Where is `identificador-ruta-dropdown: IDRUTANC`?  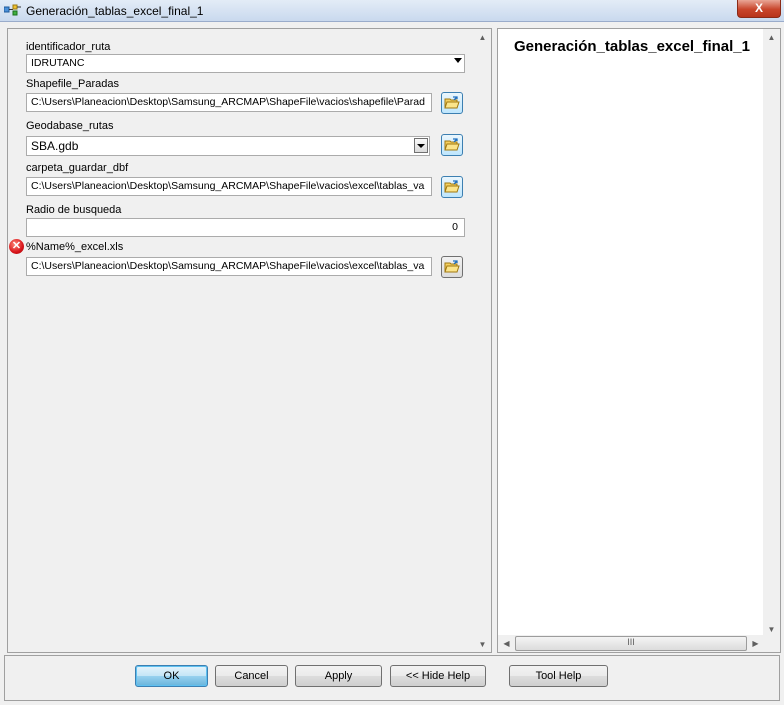
identificador-ruta-dropdown: IDRUTANC is located at coordinates (245, 63).